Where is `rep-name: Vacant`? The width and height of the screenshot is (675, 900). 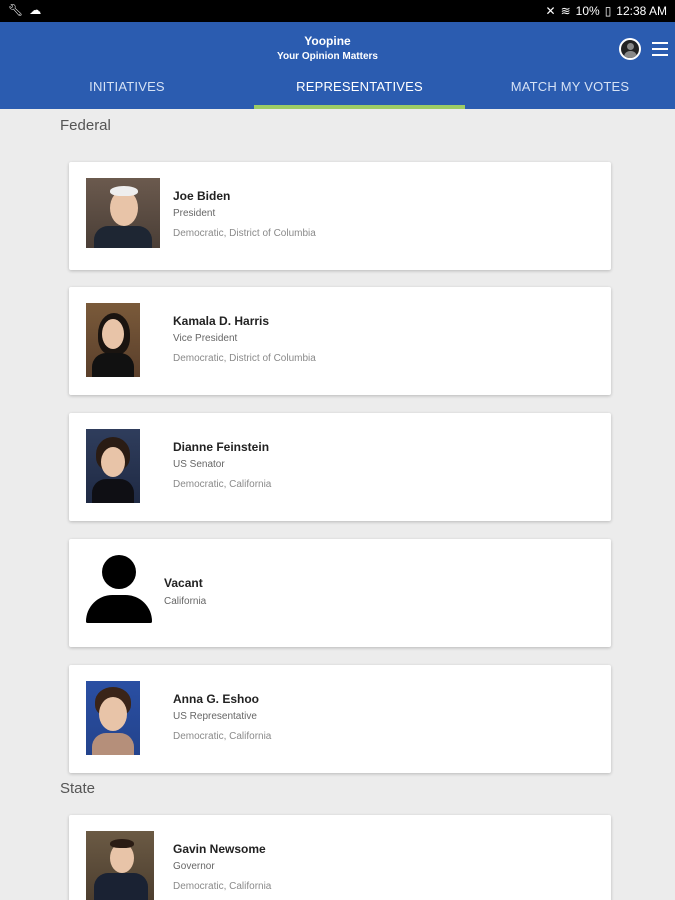 rep-name: Vacant is located at coordinates (183, 583).